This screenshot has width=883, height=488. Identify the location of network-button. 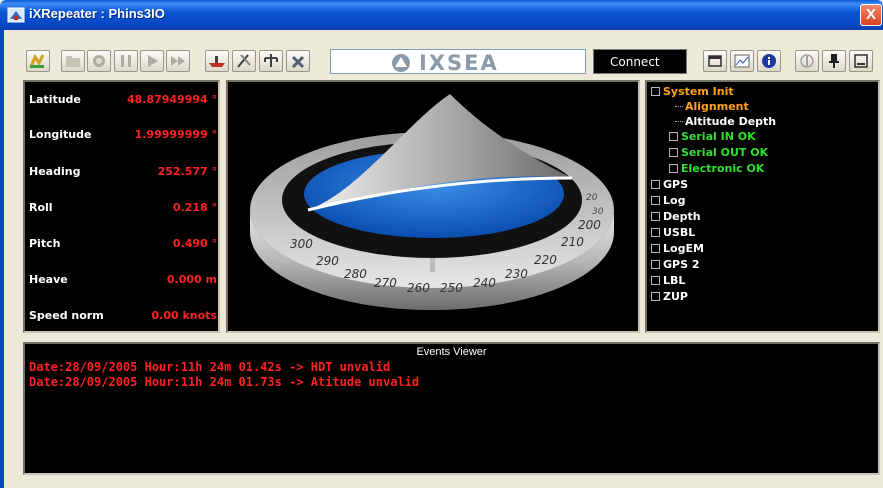
(271, 61).